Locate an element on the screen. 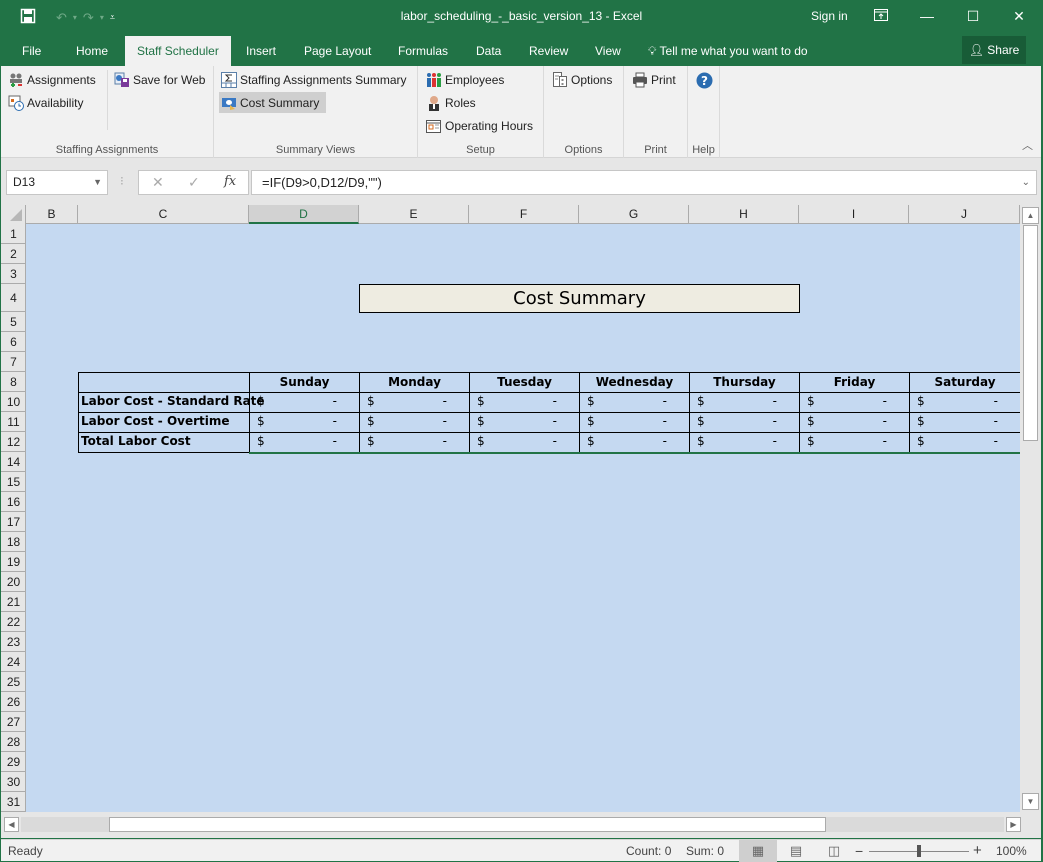  row-header-25: 25 is located at coordinates (13, 682).